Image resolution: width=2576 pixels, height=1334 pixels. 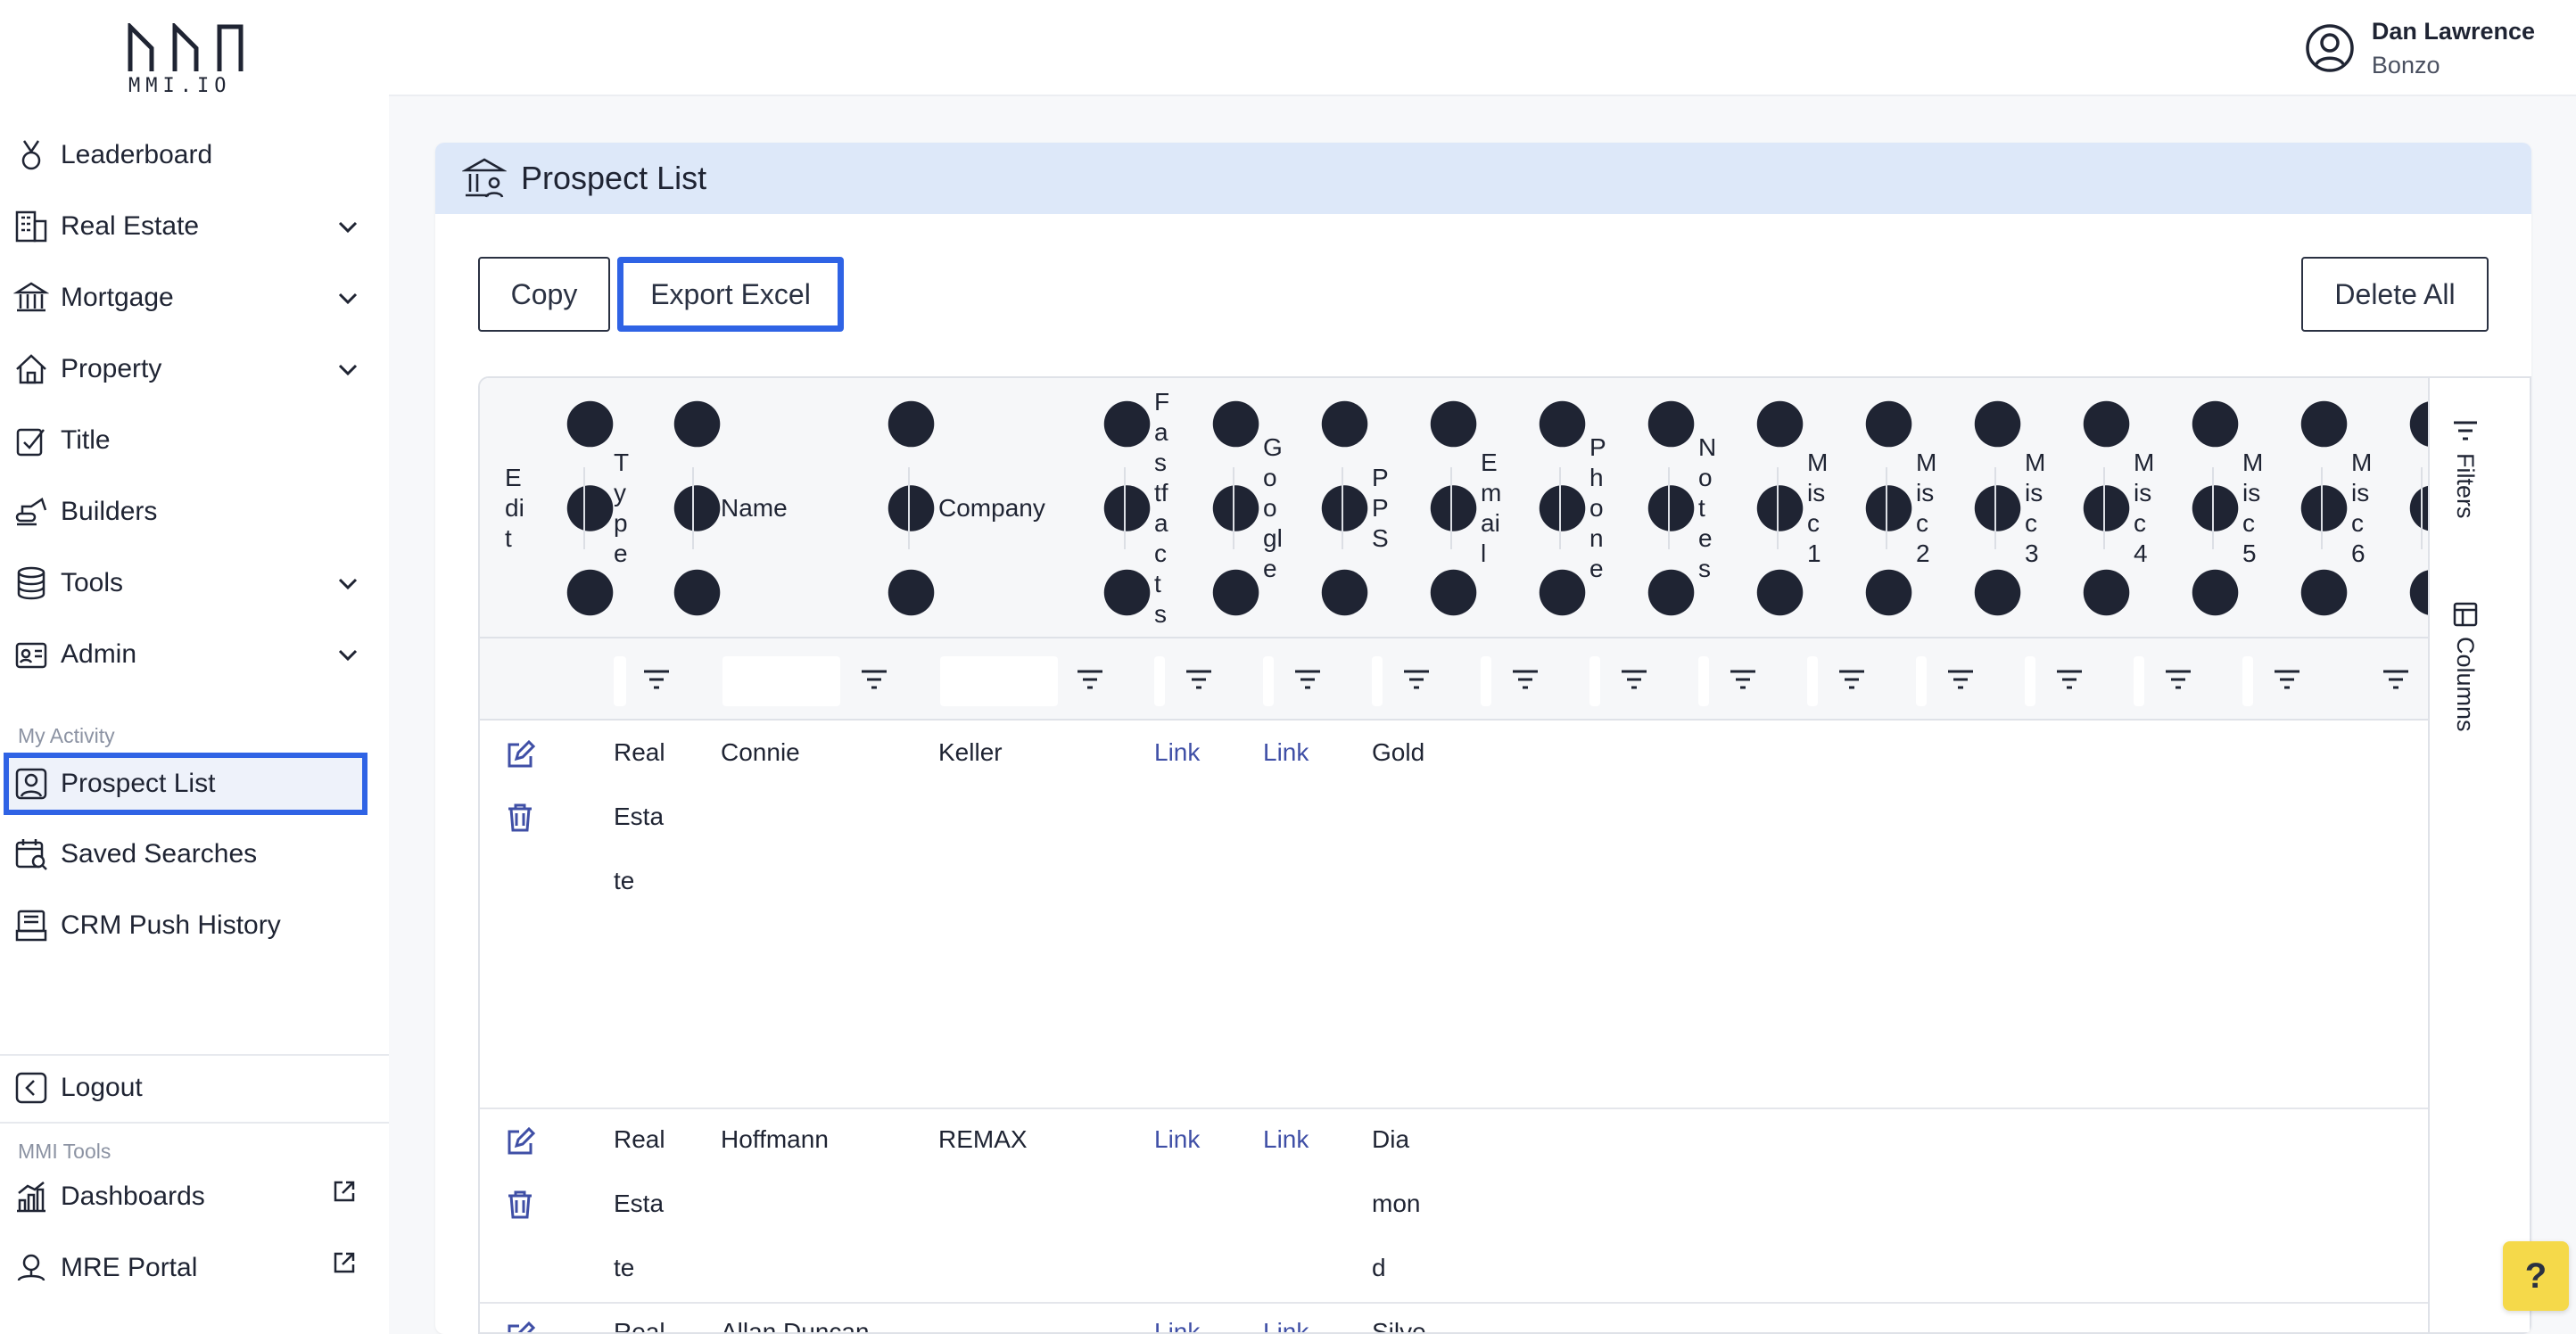 I want to click on filter-input-google, so click(x=1268, y=681).